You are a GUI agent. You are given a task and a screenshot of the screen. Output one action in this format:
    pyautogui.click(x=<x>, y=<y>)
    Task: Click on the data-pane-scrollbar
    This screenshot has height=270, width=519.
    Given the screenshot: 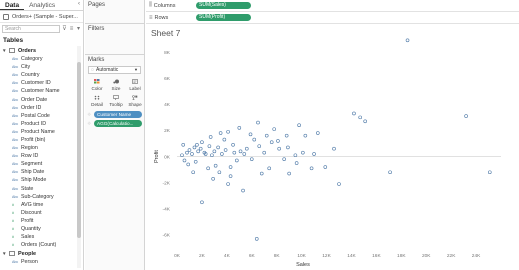 What is the action you would take?
    pyautogui.click(x=79, y=157)
    